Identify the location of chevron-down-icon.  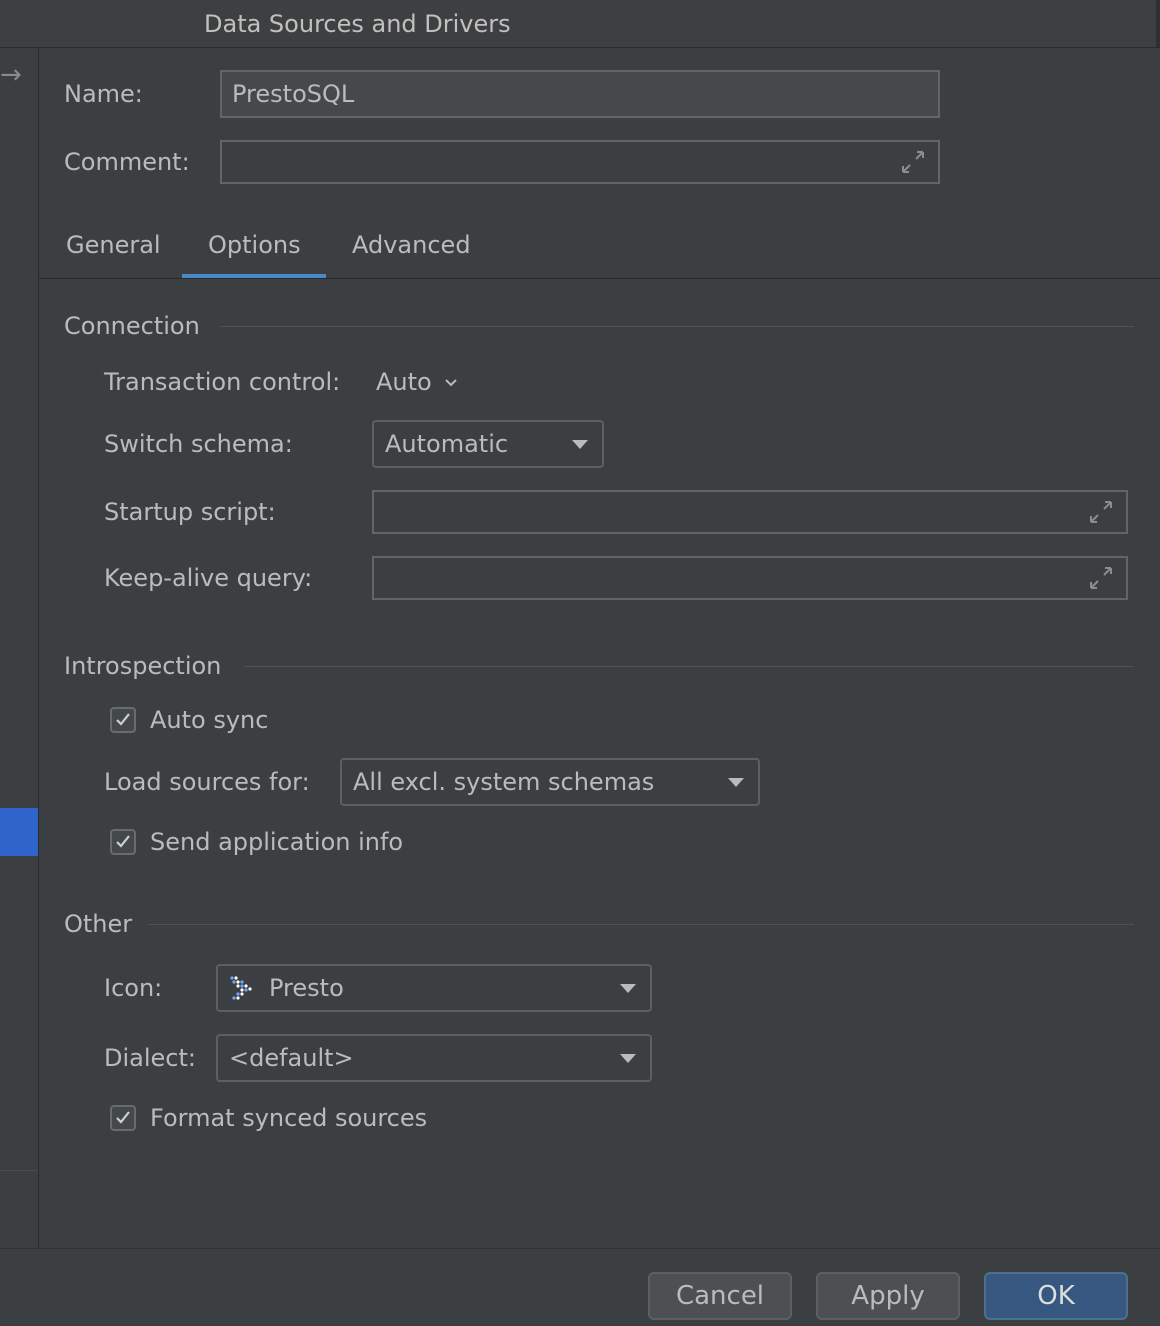
(451, 383).